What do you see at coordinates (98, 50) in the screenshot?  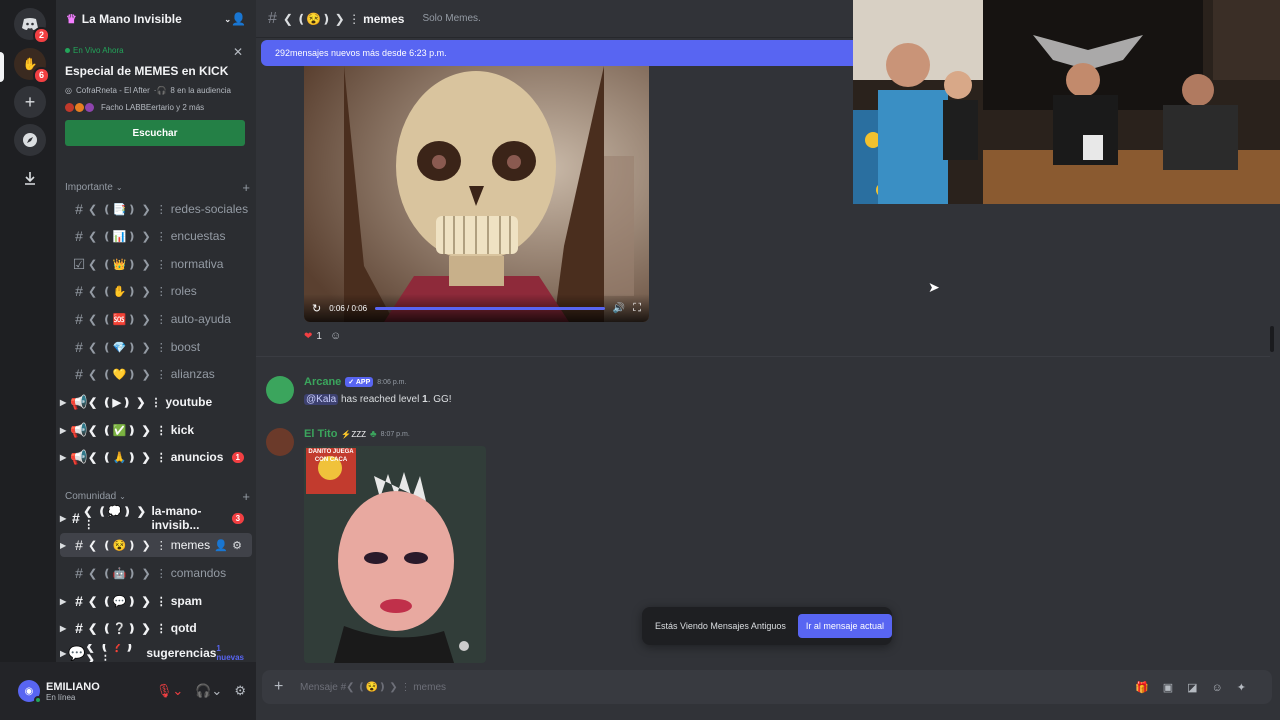 I see `live-badge-text: En Vivo Ahora` at bounding box center [98, 50].